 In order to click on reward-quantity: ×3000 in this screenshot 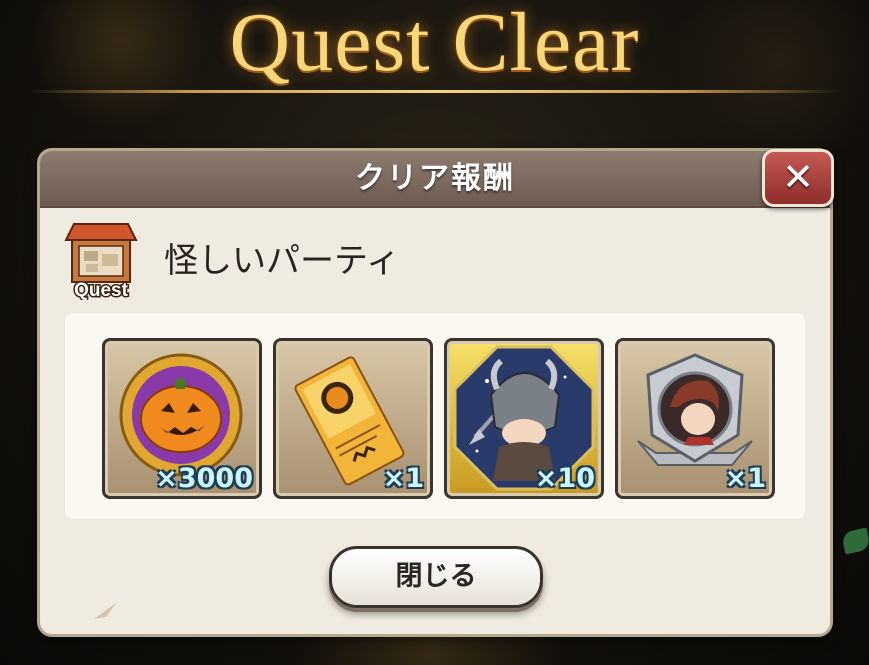, I will do `click(204, 478)`.